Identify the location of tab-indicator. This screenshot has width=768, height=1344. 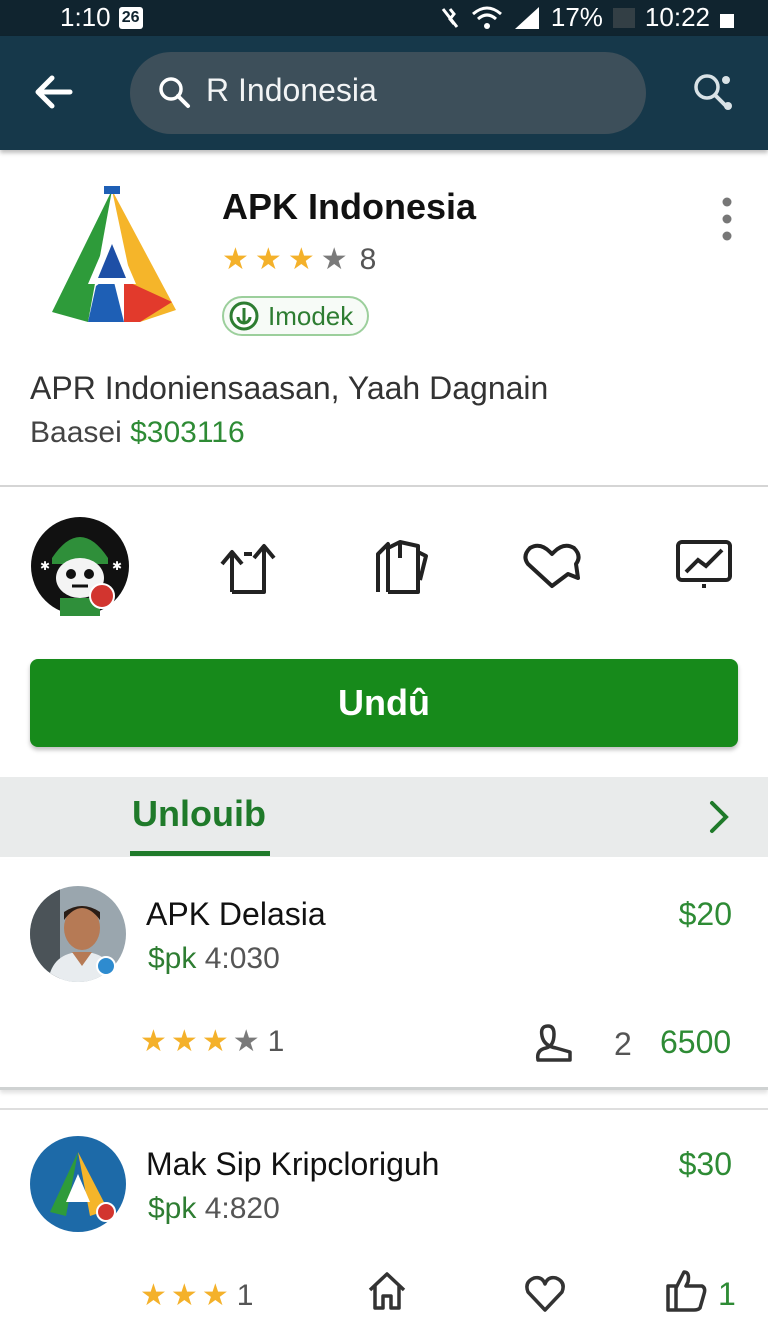
(200, 853).